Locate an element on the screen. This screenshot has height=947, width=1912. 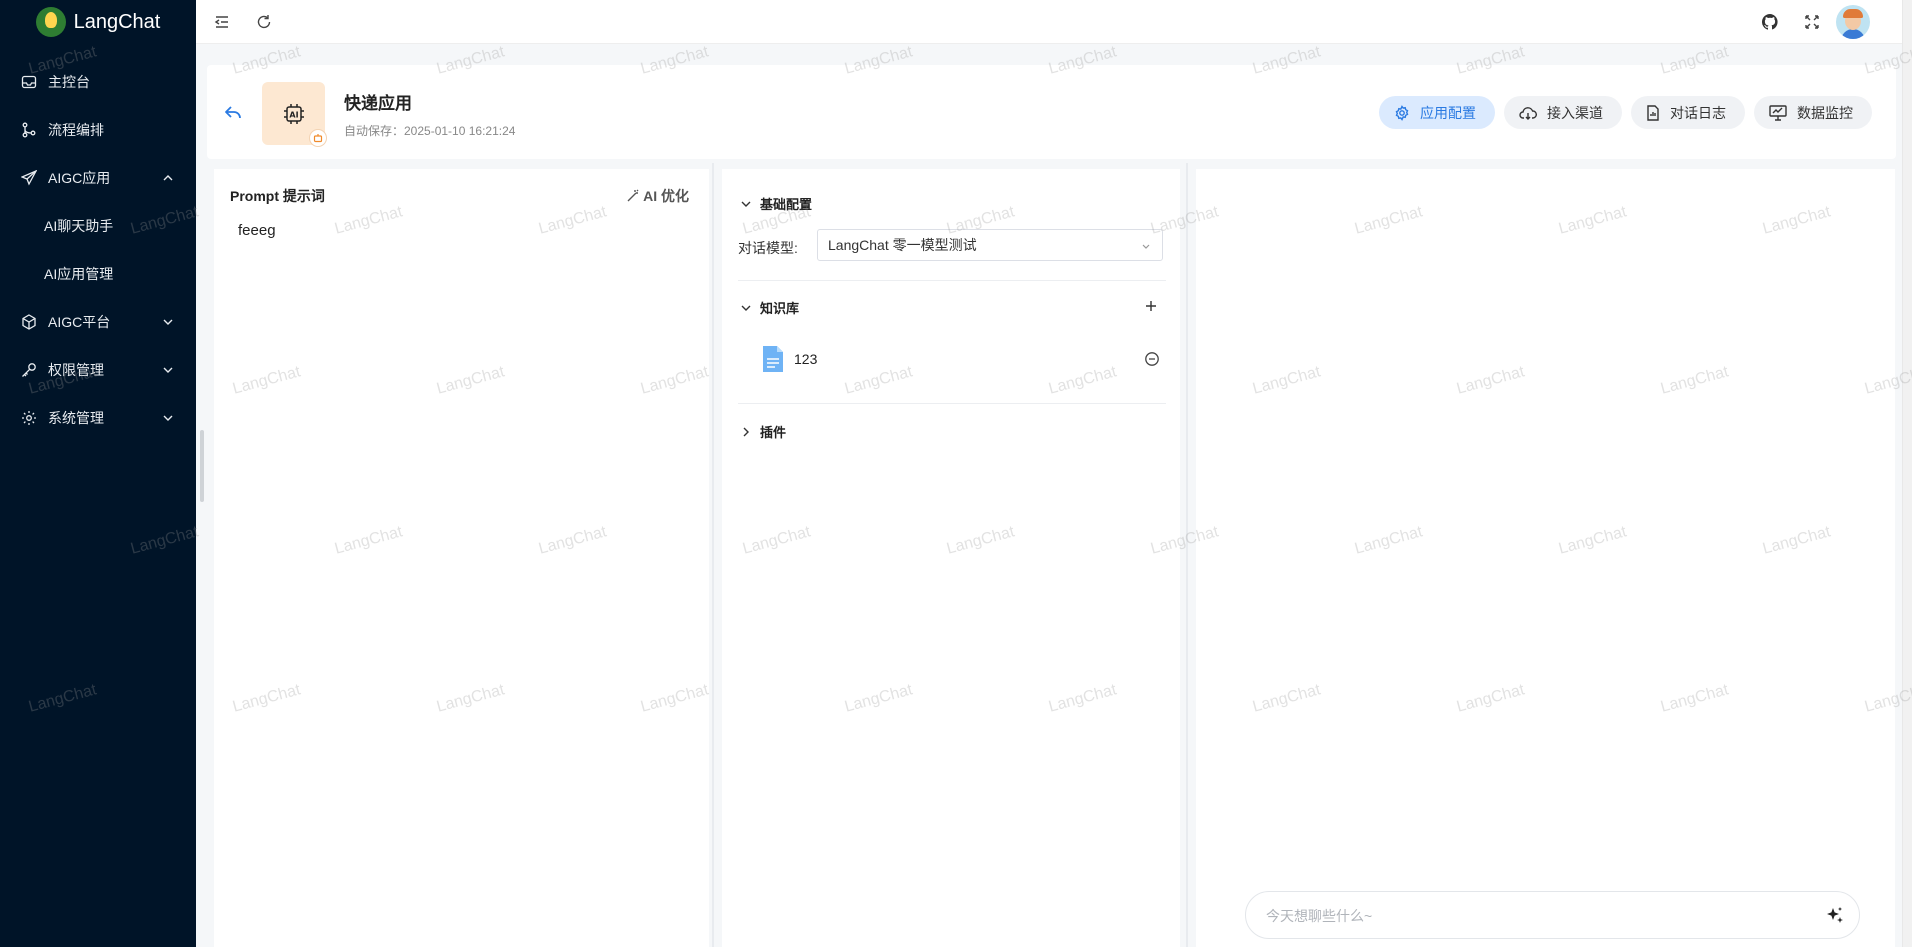
model-select-value: LangChat 零一模型测试 is located at coordinates (902, 245).